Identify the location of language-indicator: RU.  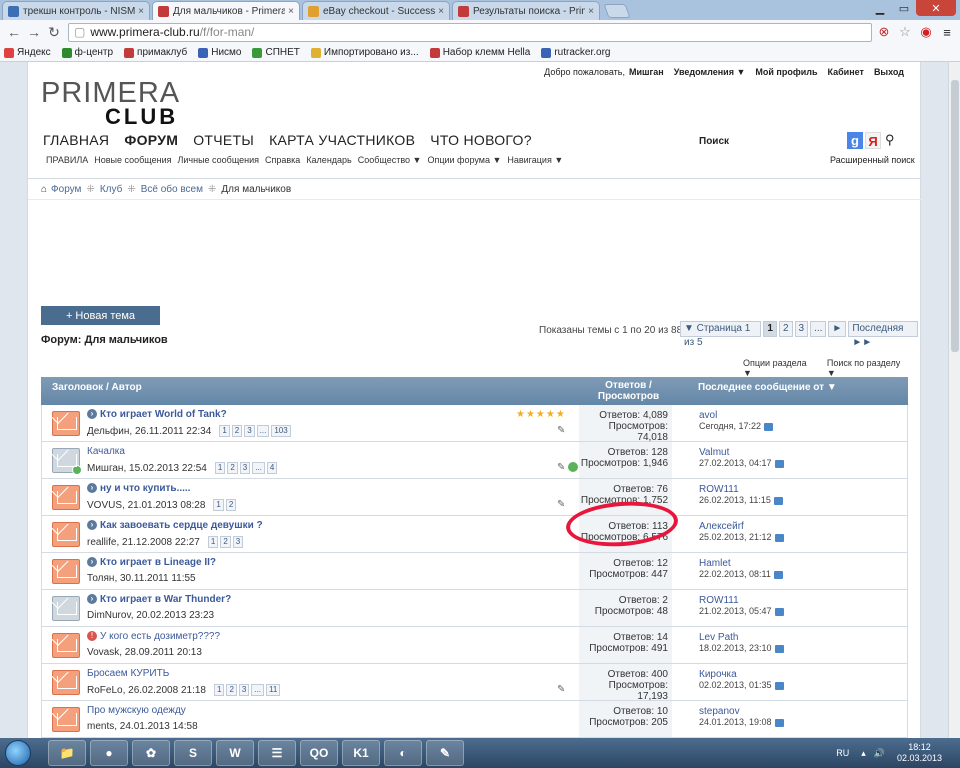
(842, 753).